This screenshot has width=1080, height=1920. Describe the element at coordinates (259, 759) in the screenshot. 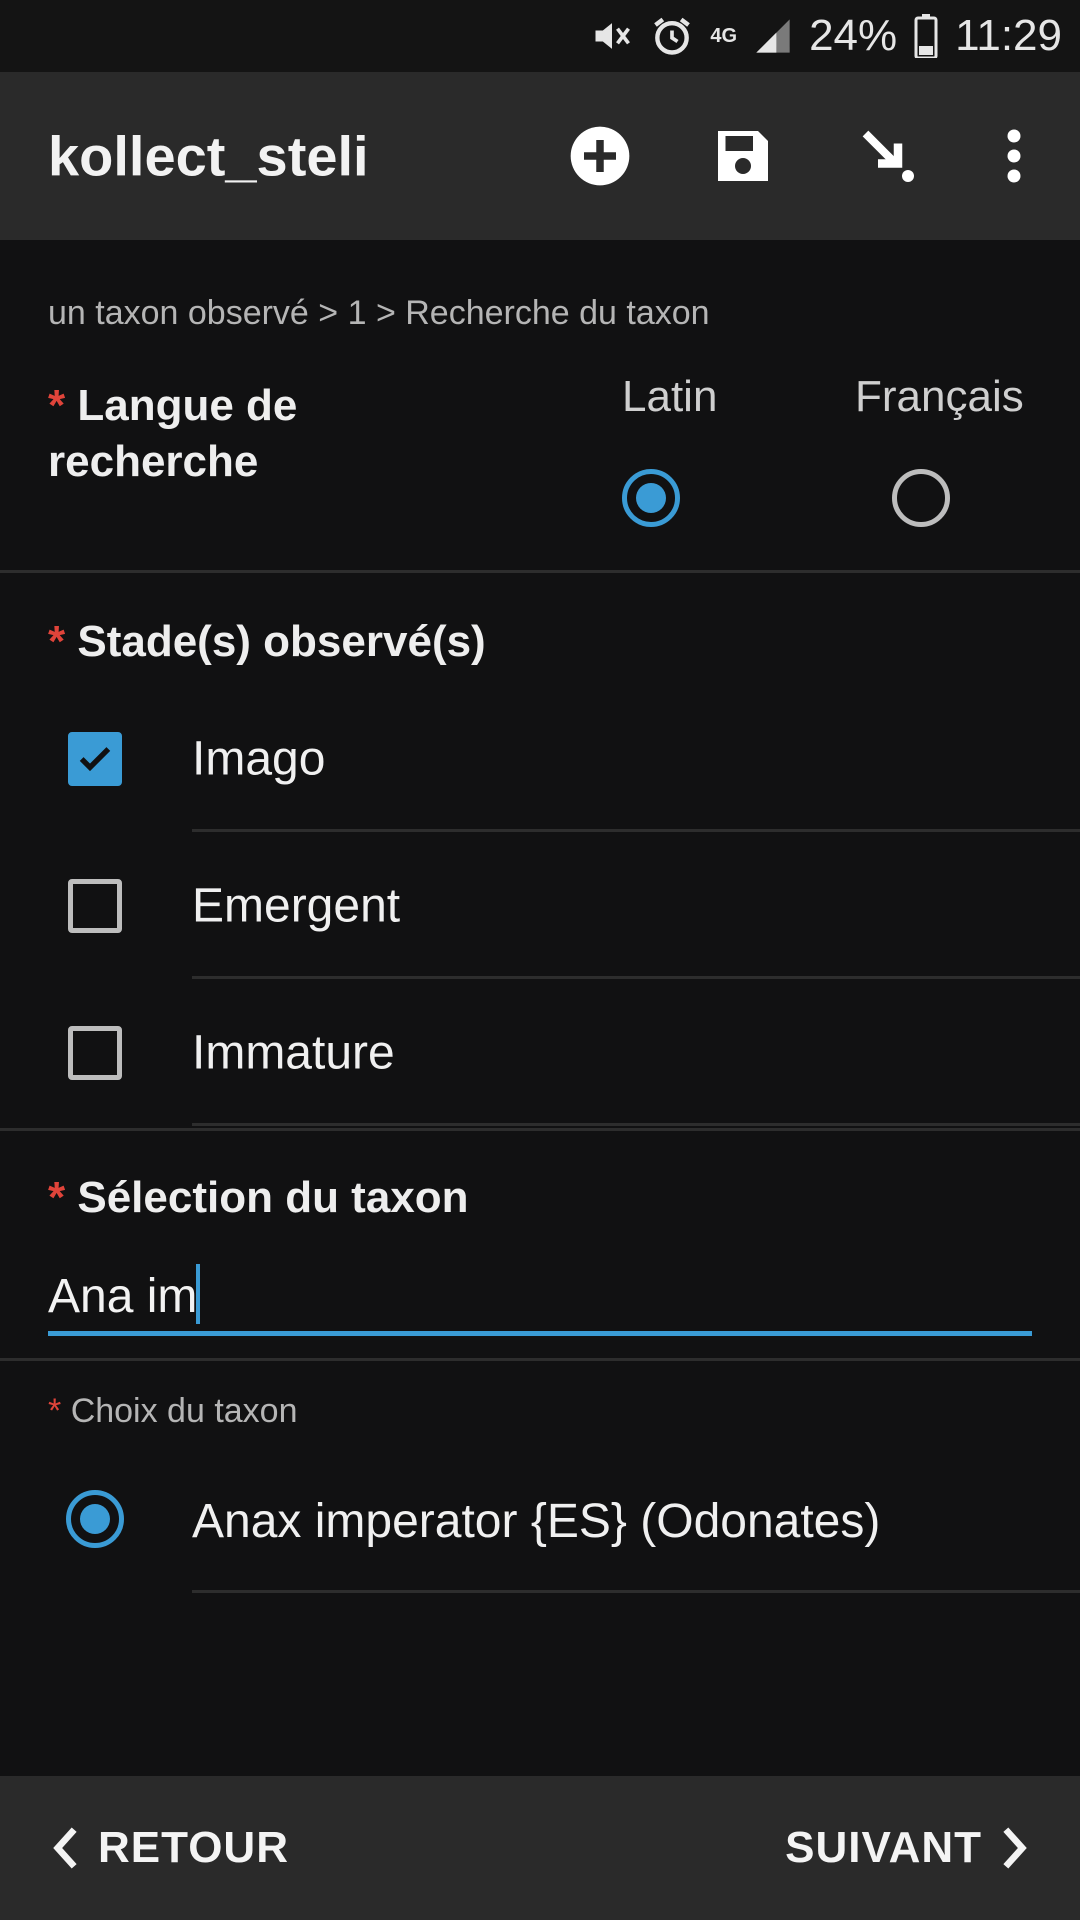

I see `checkbox-label: Imago` at that location.